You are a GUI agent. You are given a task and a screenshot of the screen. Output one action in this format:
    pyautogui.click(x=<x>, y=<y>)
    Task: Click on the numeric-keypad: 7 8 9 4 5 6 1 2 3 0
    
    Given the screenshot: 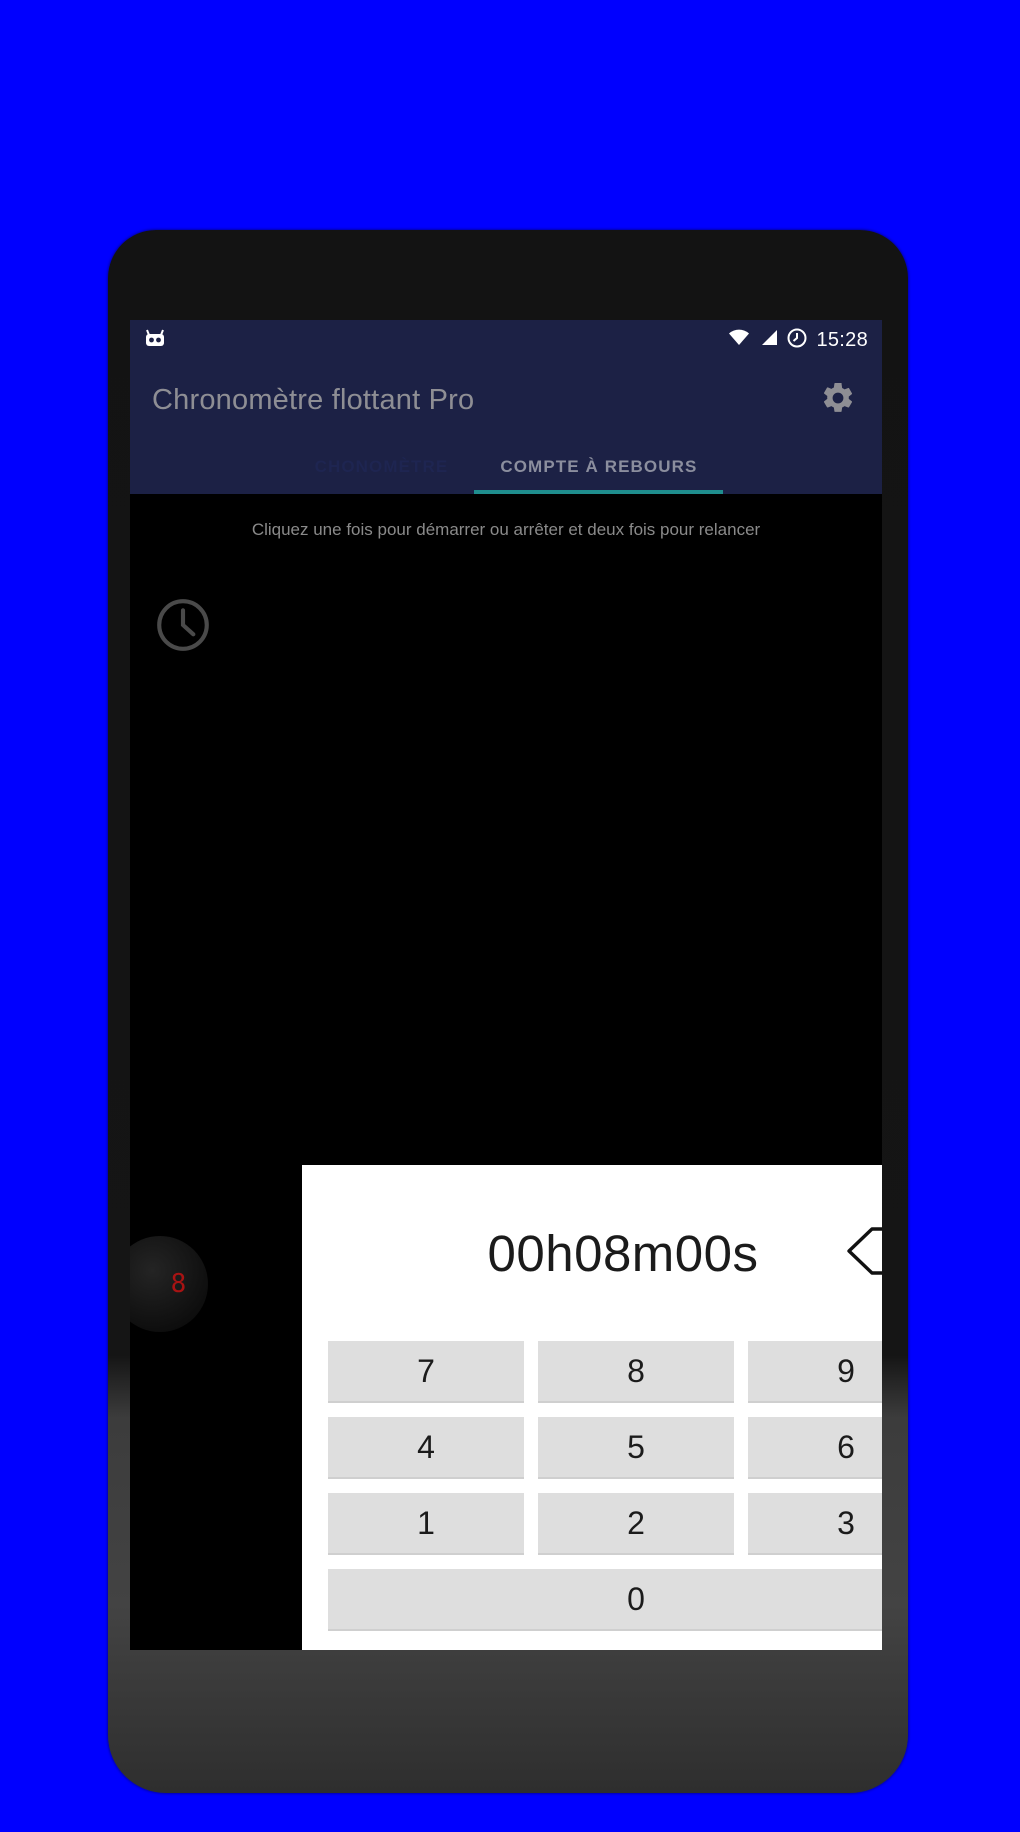 What is the action you would take?
    pyautogui.click(x=605, y=1486)
    